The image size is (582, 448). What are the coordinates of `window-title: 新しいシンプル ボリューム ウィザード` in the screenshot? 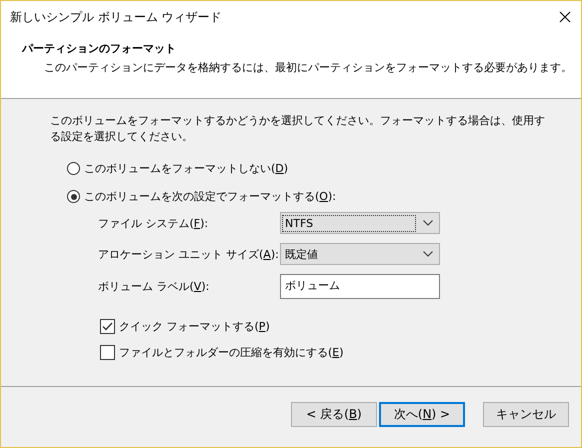 It's located at (116, 17).